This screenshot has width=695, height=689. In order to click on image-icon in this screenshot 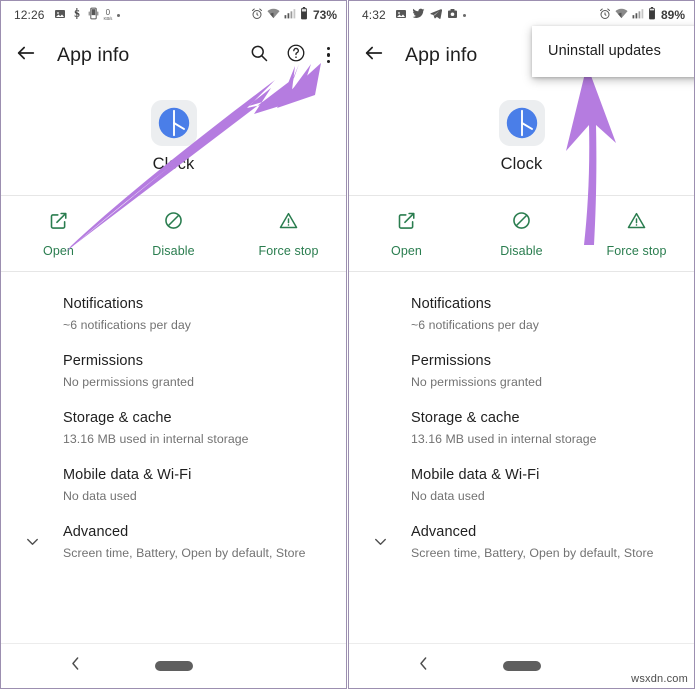, I will do `click(60, 15)`.